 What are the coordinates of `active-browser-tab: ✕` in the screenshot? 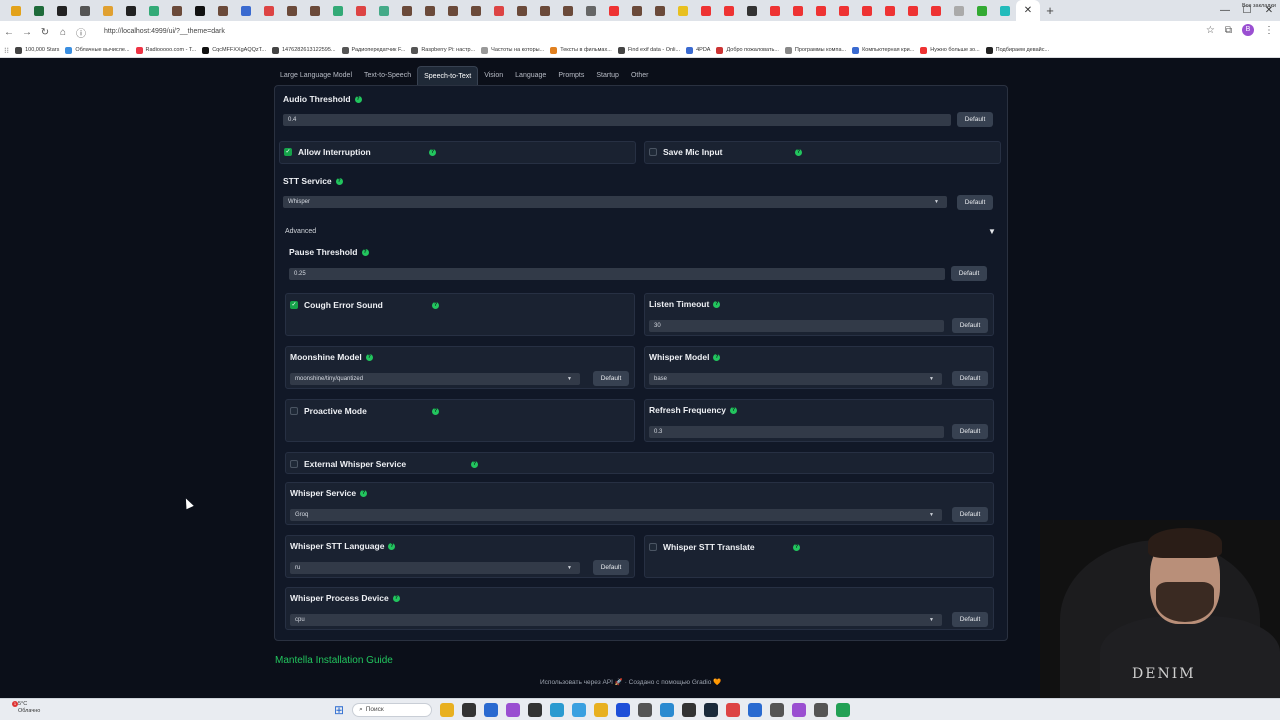 It's located at (1028, 10).